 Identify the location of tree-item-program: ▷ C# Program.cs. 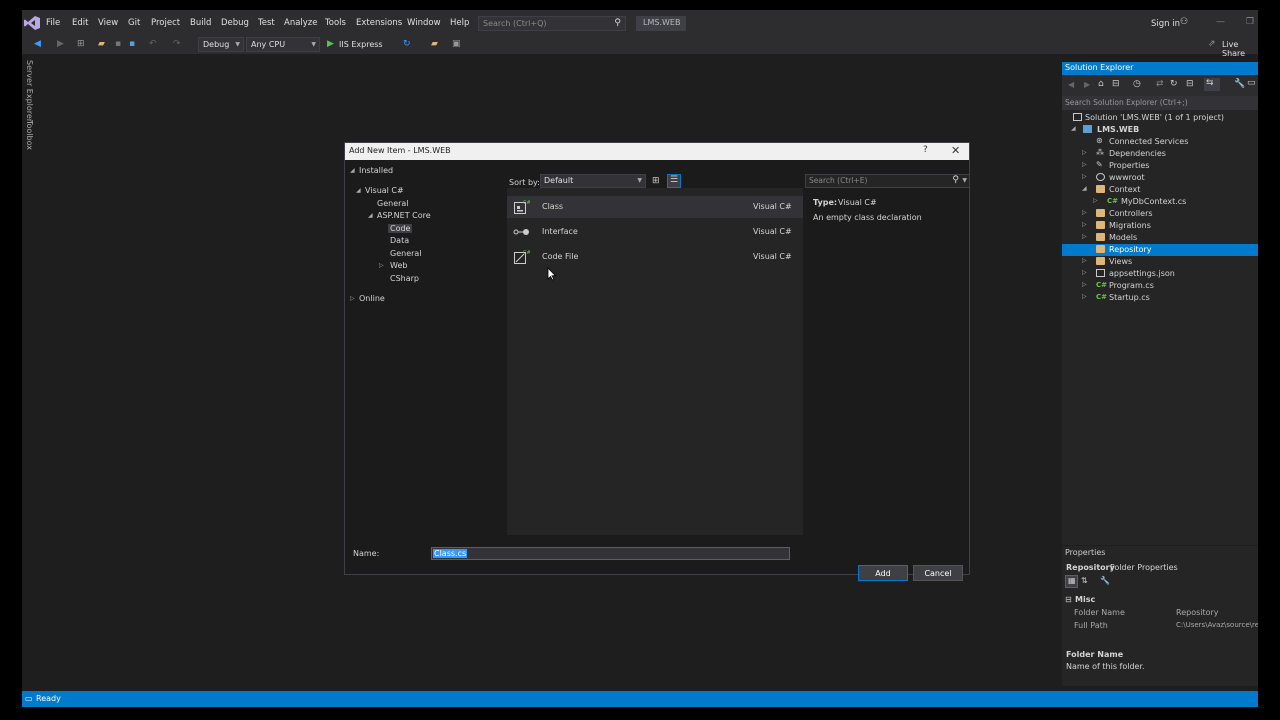
(1160, 286).